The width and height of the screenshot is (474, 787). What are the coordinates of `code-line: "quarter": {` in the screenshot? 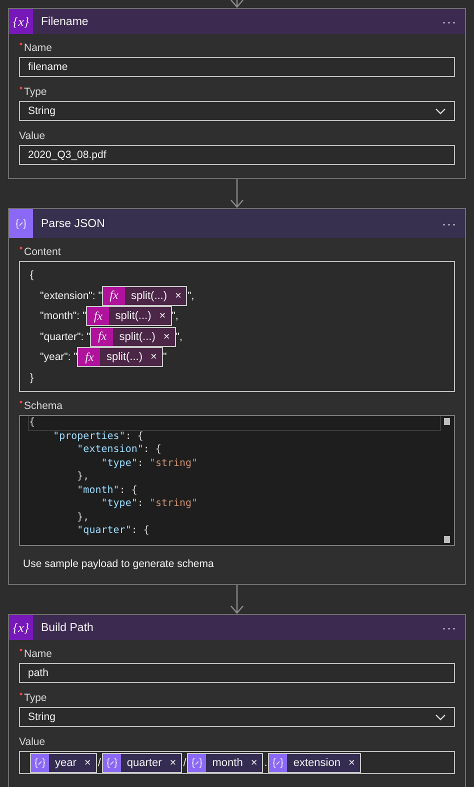 It's located at (113, 531).